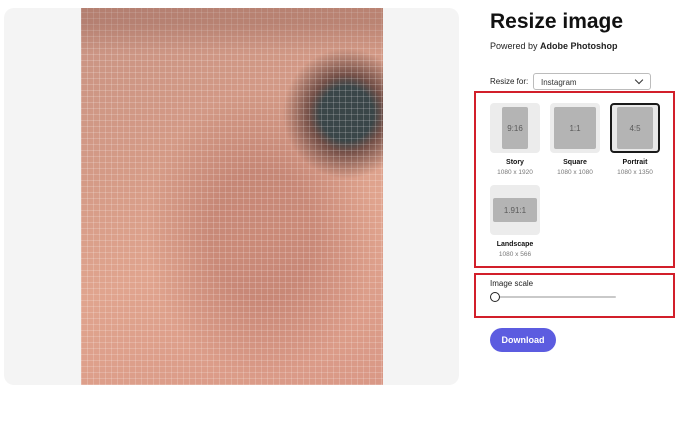  I want to click on preset-thumb: 4:5, so click(635, 128).